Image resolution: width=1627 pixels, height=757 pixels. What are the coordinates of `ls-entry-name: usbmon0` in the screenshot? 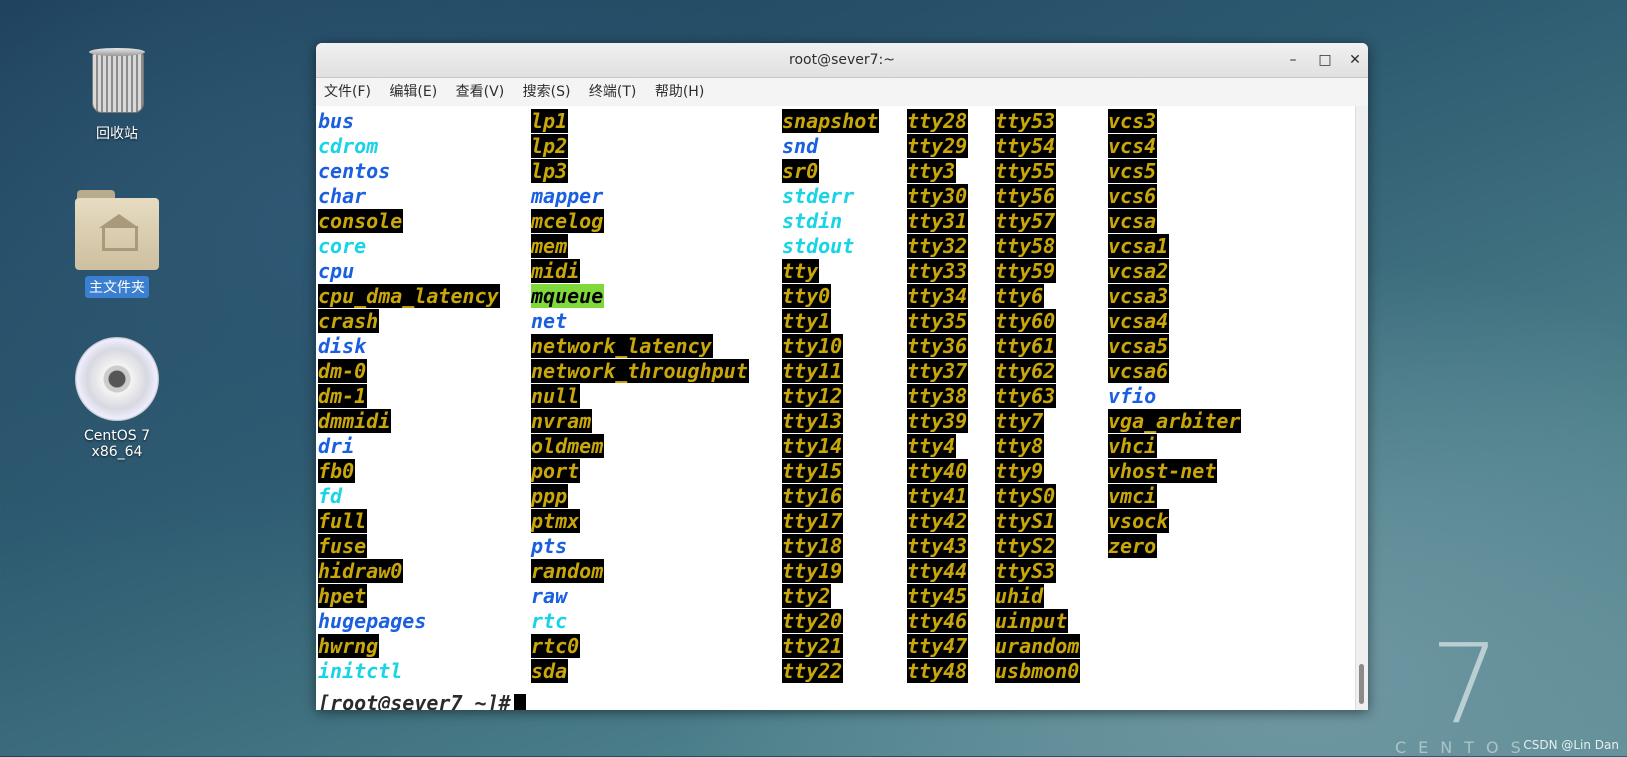 It's located at (1038, 671).